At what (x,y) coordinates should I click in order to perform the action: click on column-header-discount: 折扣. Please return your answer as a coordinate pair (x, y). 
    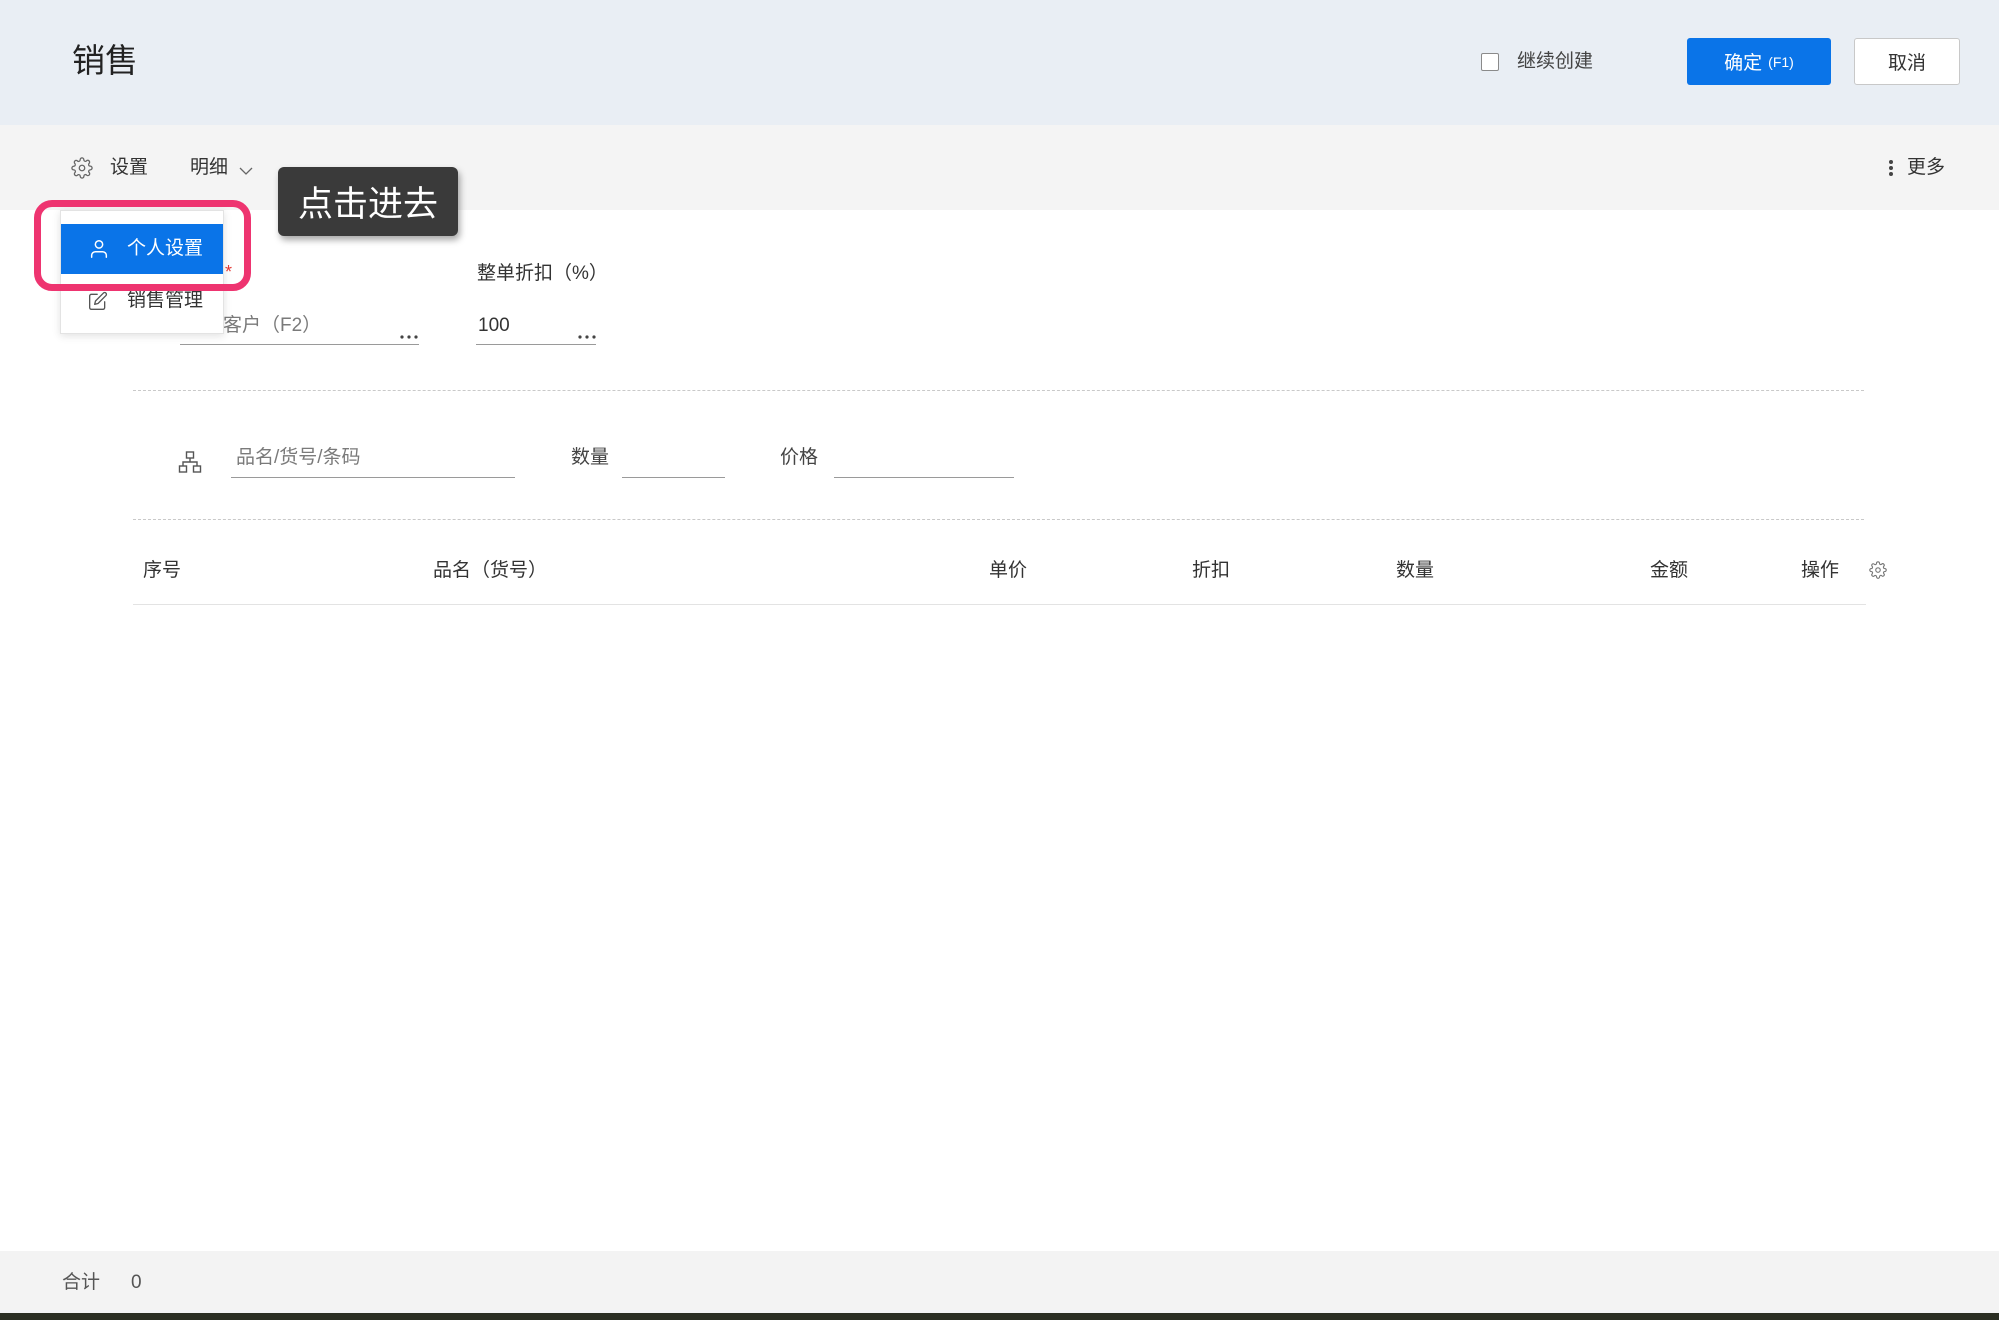
    Looking at the image, I should click on (1211, 570).